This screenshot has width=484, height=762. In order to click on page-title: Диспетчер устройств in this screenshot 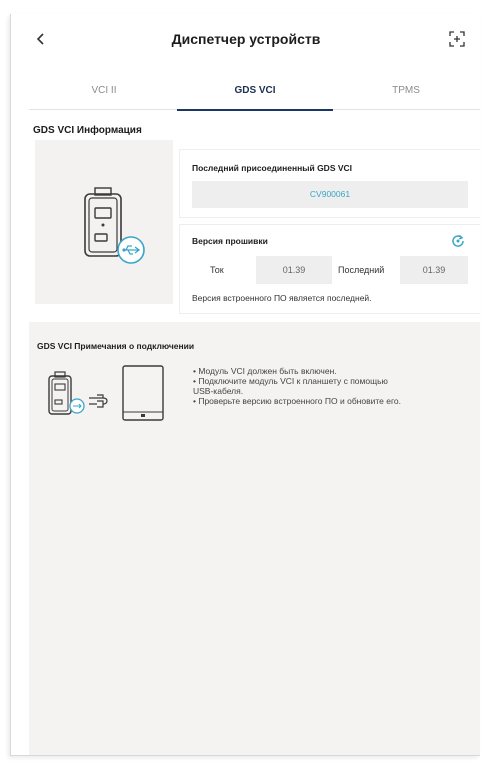, I will do `click(246, 39)`.